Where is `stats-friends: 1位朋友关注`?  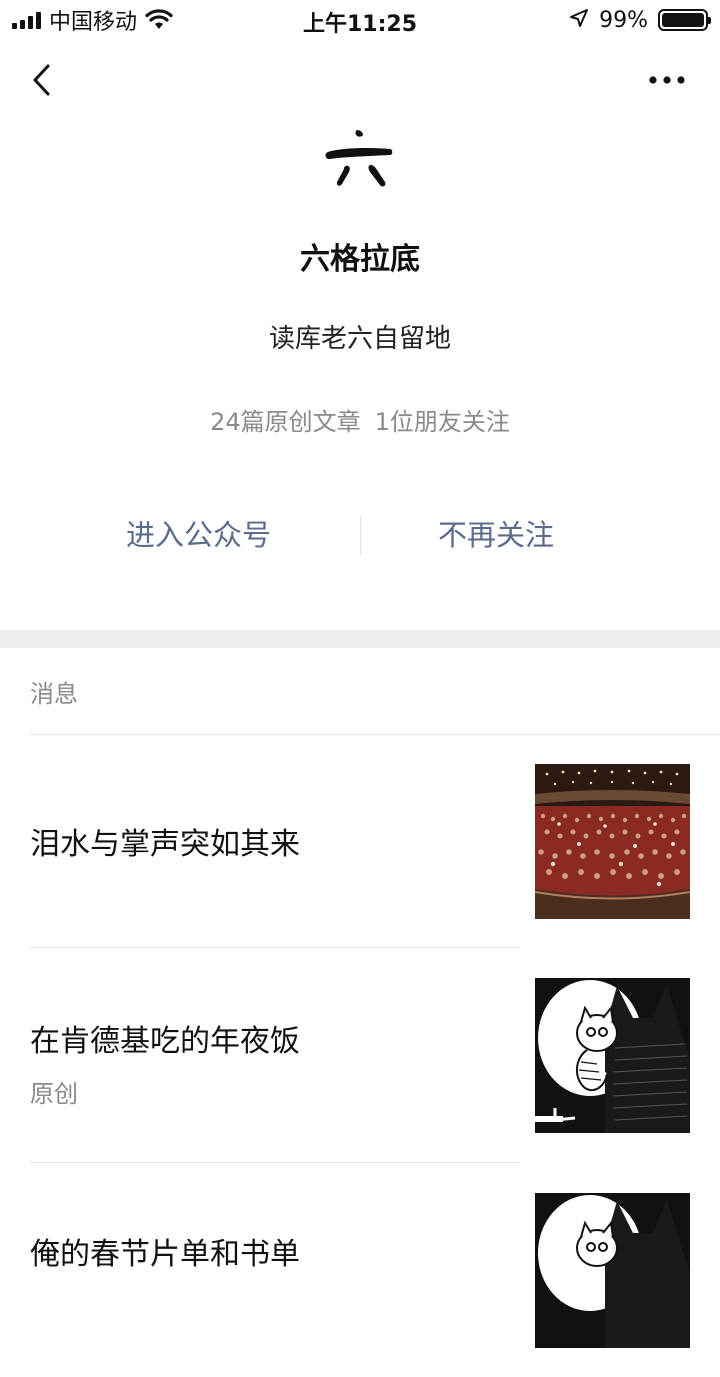
stats-friends: 1位朋友关注 is located at coordinates (442, 422).